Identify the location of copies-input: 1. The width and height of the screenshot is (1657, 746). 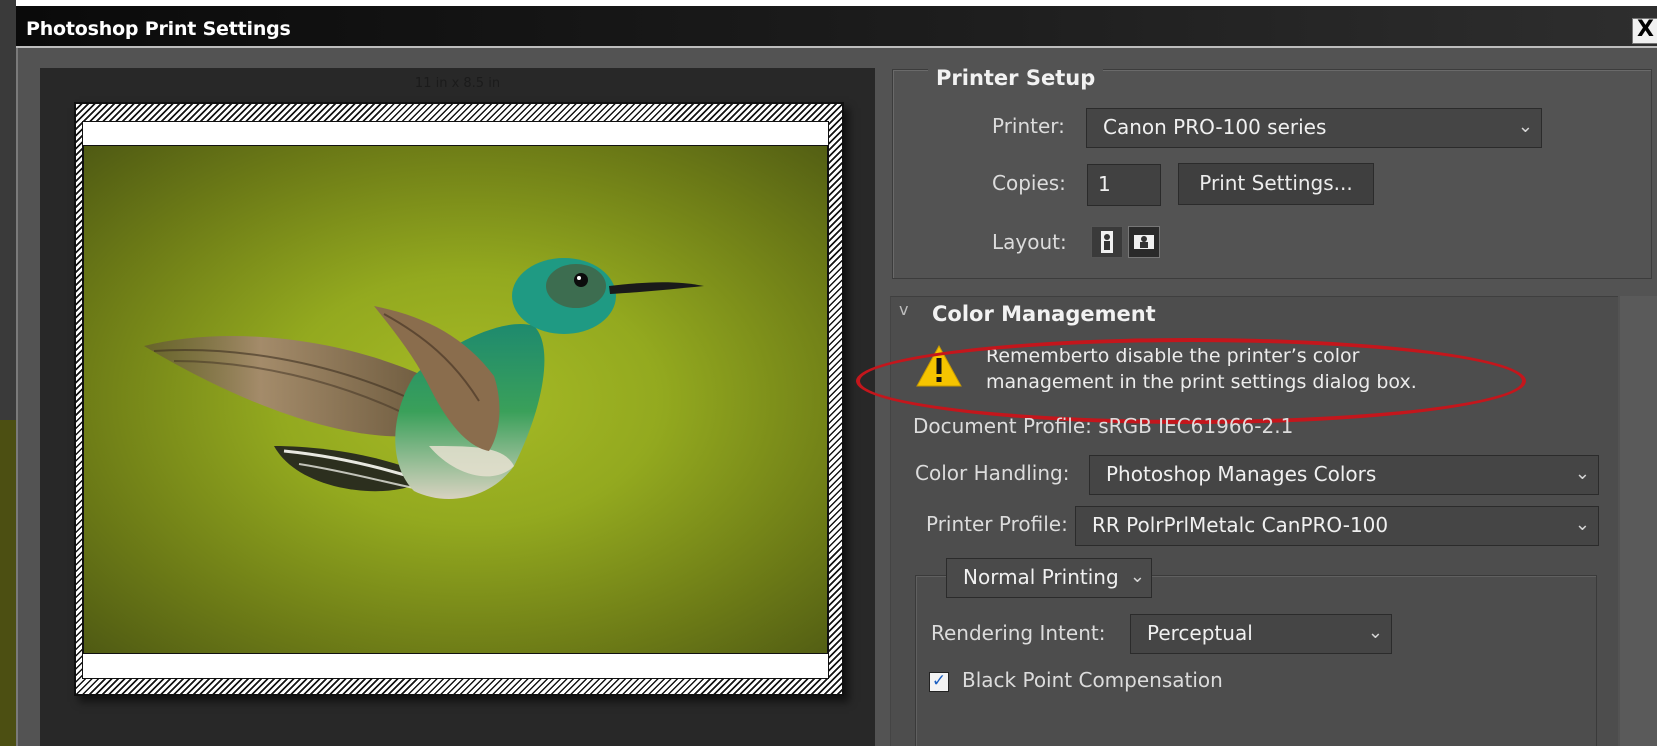
(1124, 185).